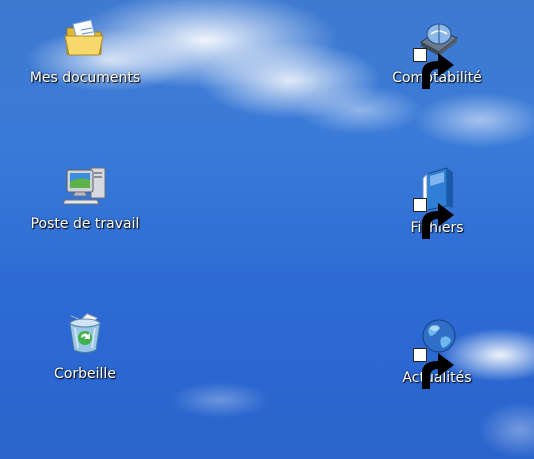  What do you see at coordinates (85, 38) in the screenshot?
I see `my-documents-folder-icon` at bounding box center [85, 38].